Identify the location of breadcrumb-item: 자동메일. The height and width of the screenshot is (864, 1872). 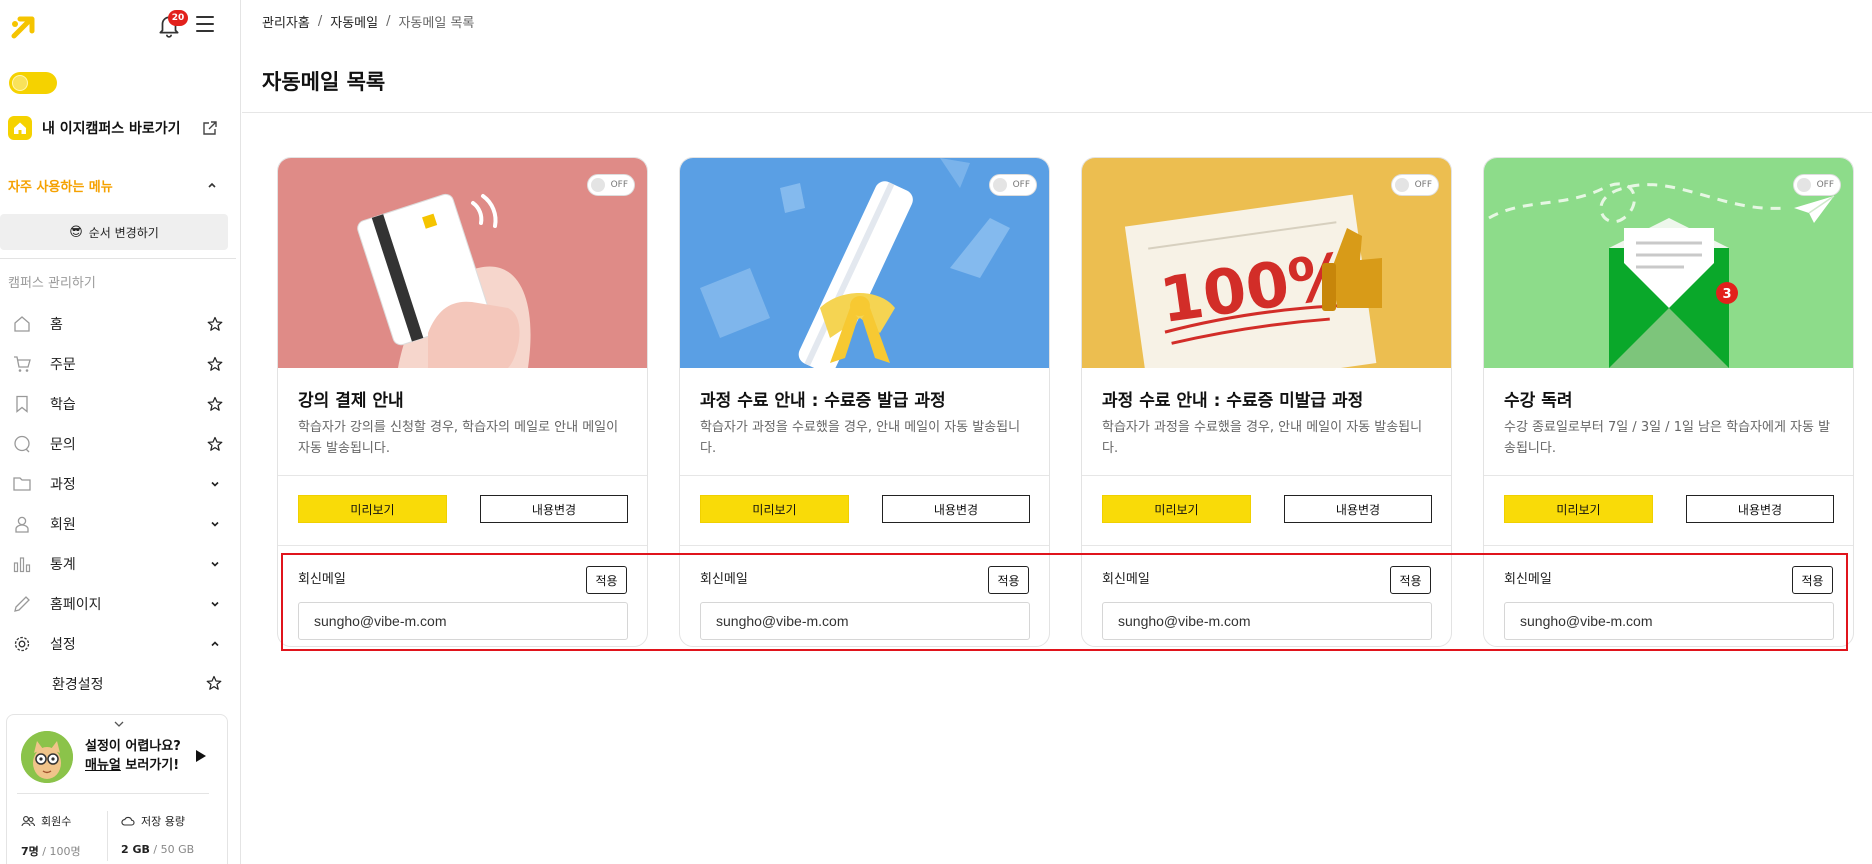
(354, 21).